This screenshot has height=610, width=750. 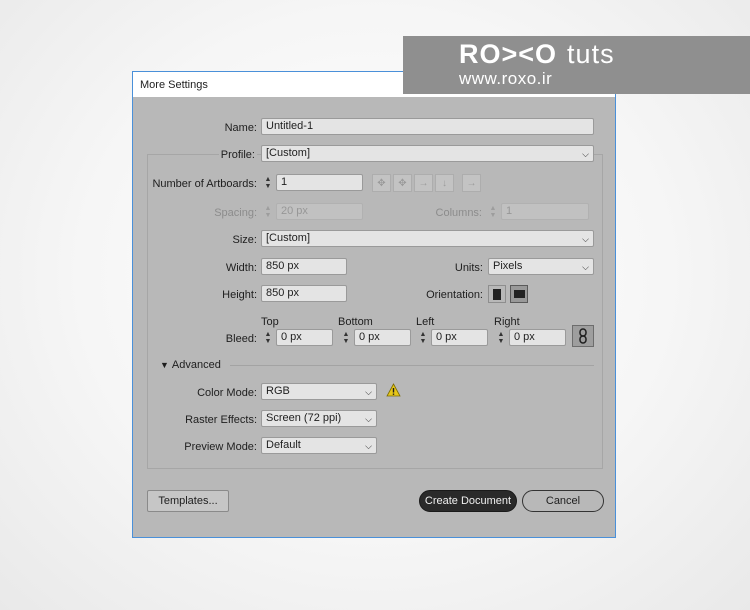 I want to click on bleed-left-label: Left, so click(x=425, y=322).